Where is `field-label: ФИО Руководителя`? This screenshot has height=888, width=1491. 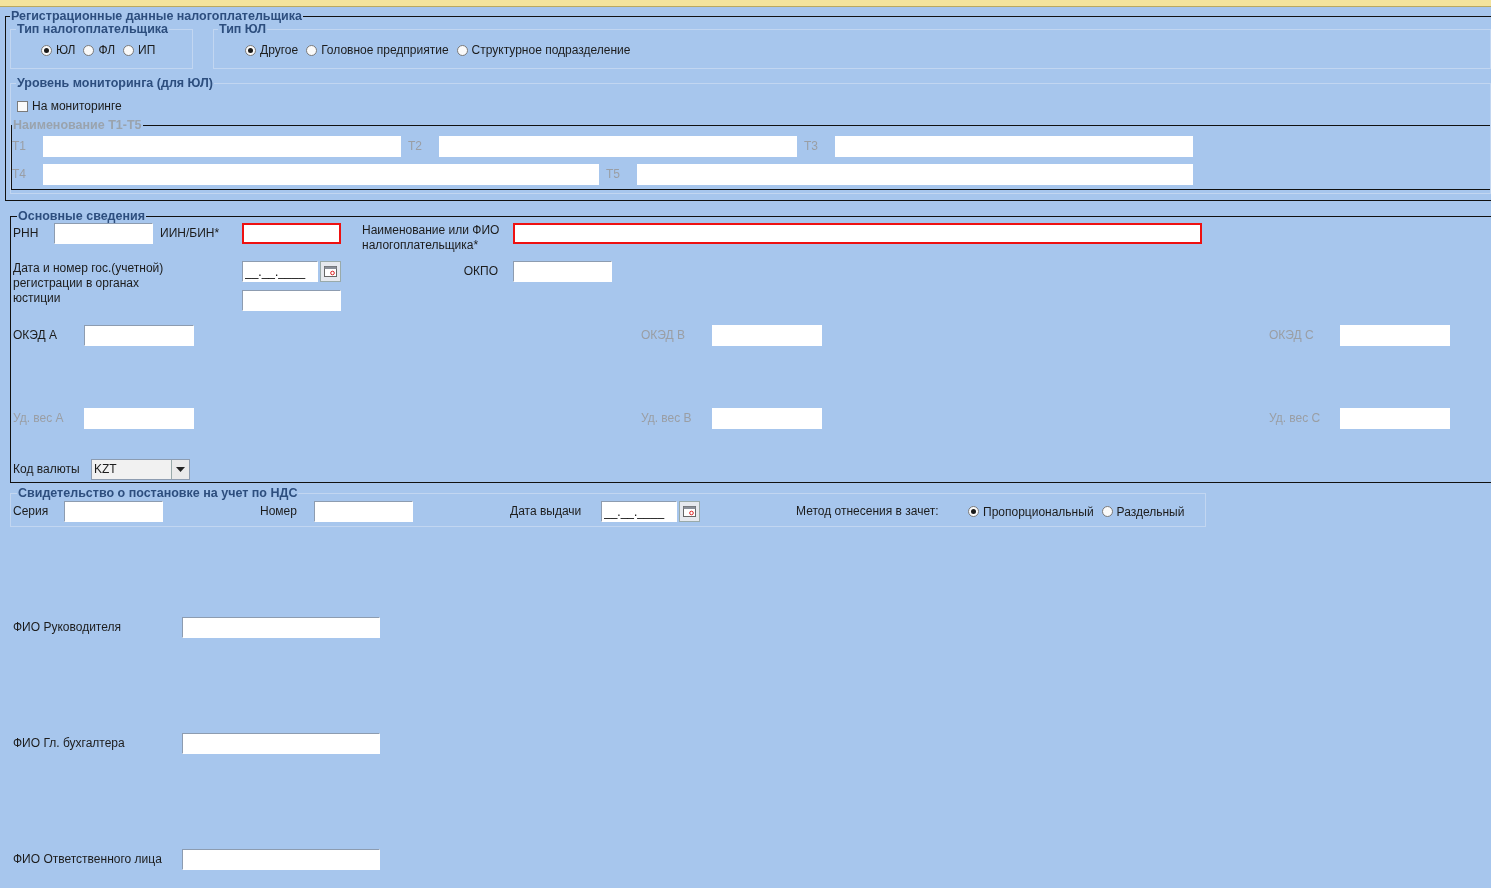
field-label: ФИО Руководителя is located at coordinates (67, 627).